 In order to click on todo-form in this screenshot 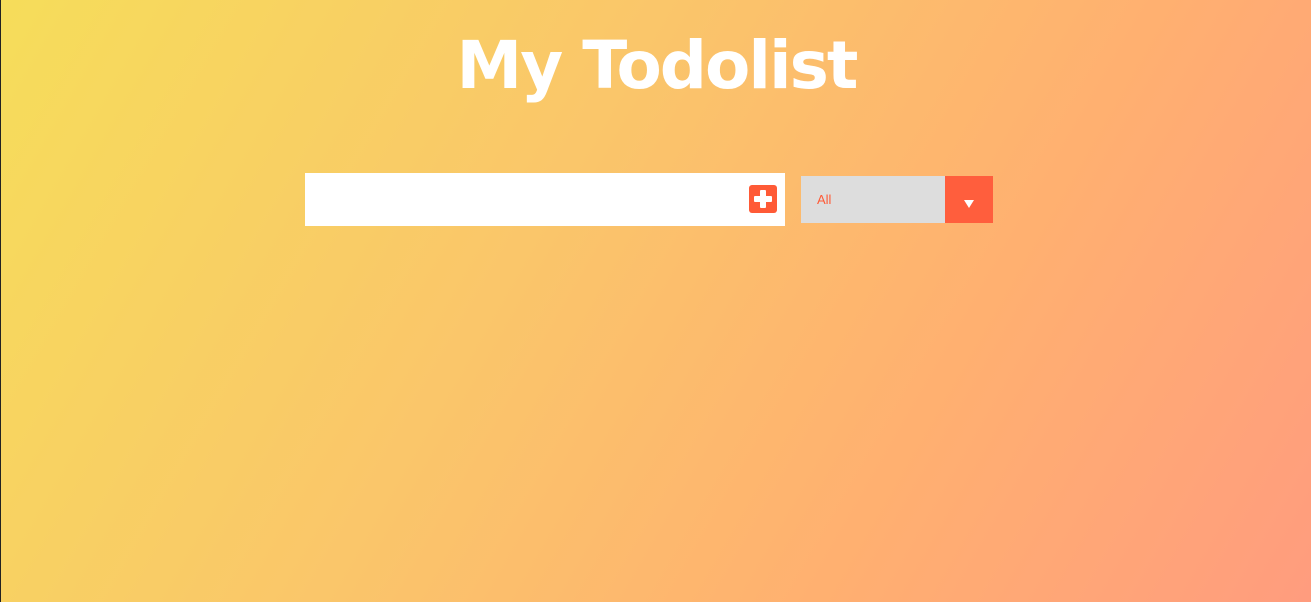, I will do `click(545, 199)`.